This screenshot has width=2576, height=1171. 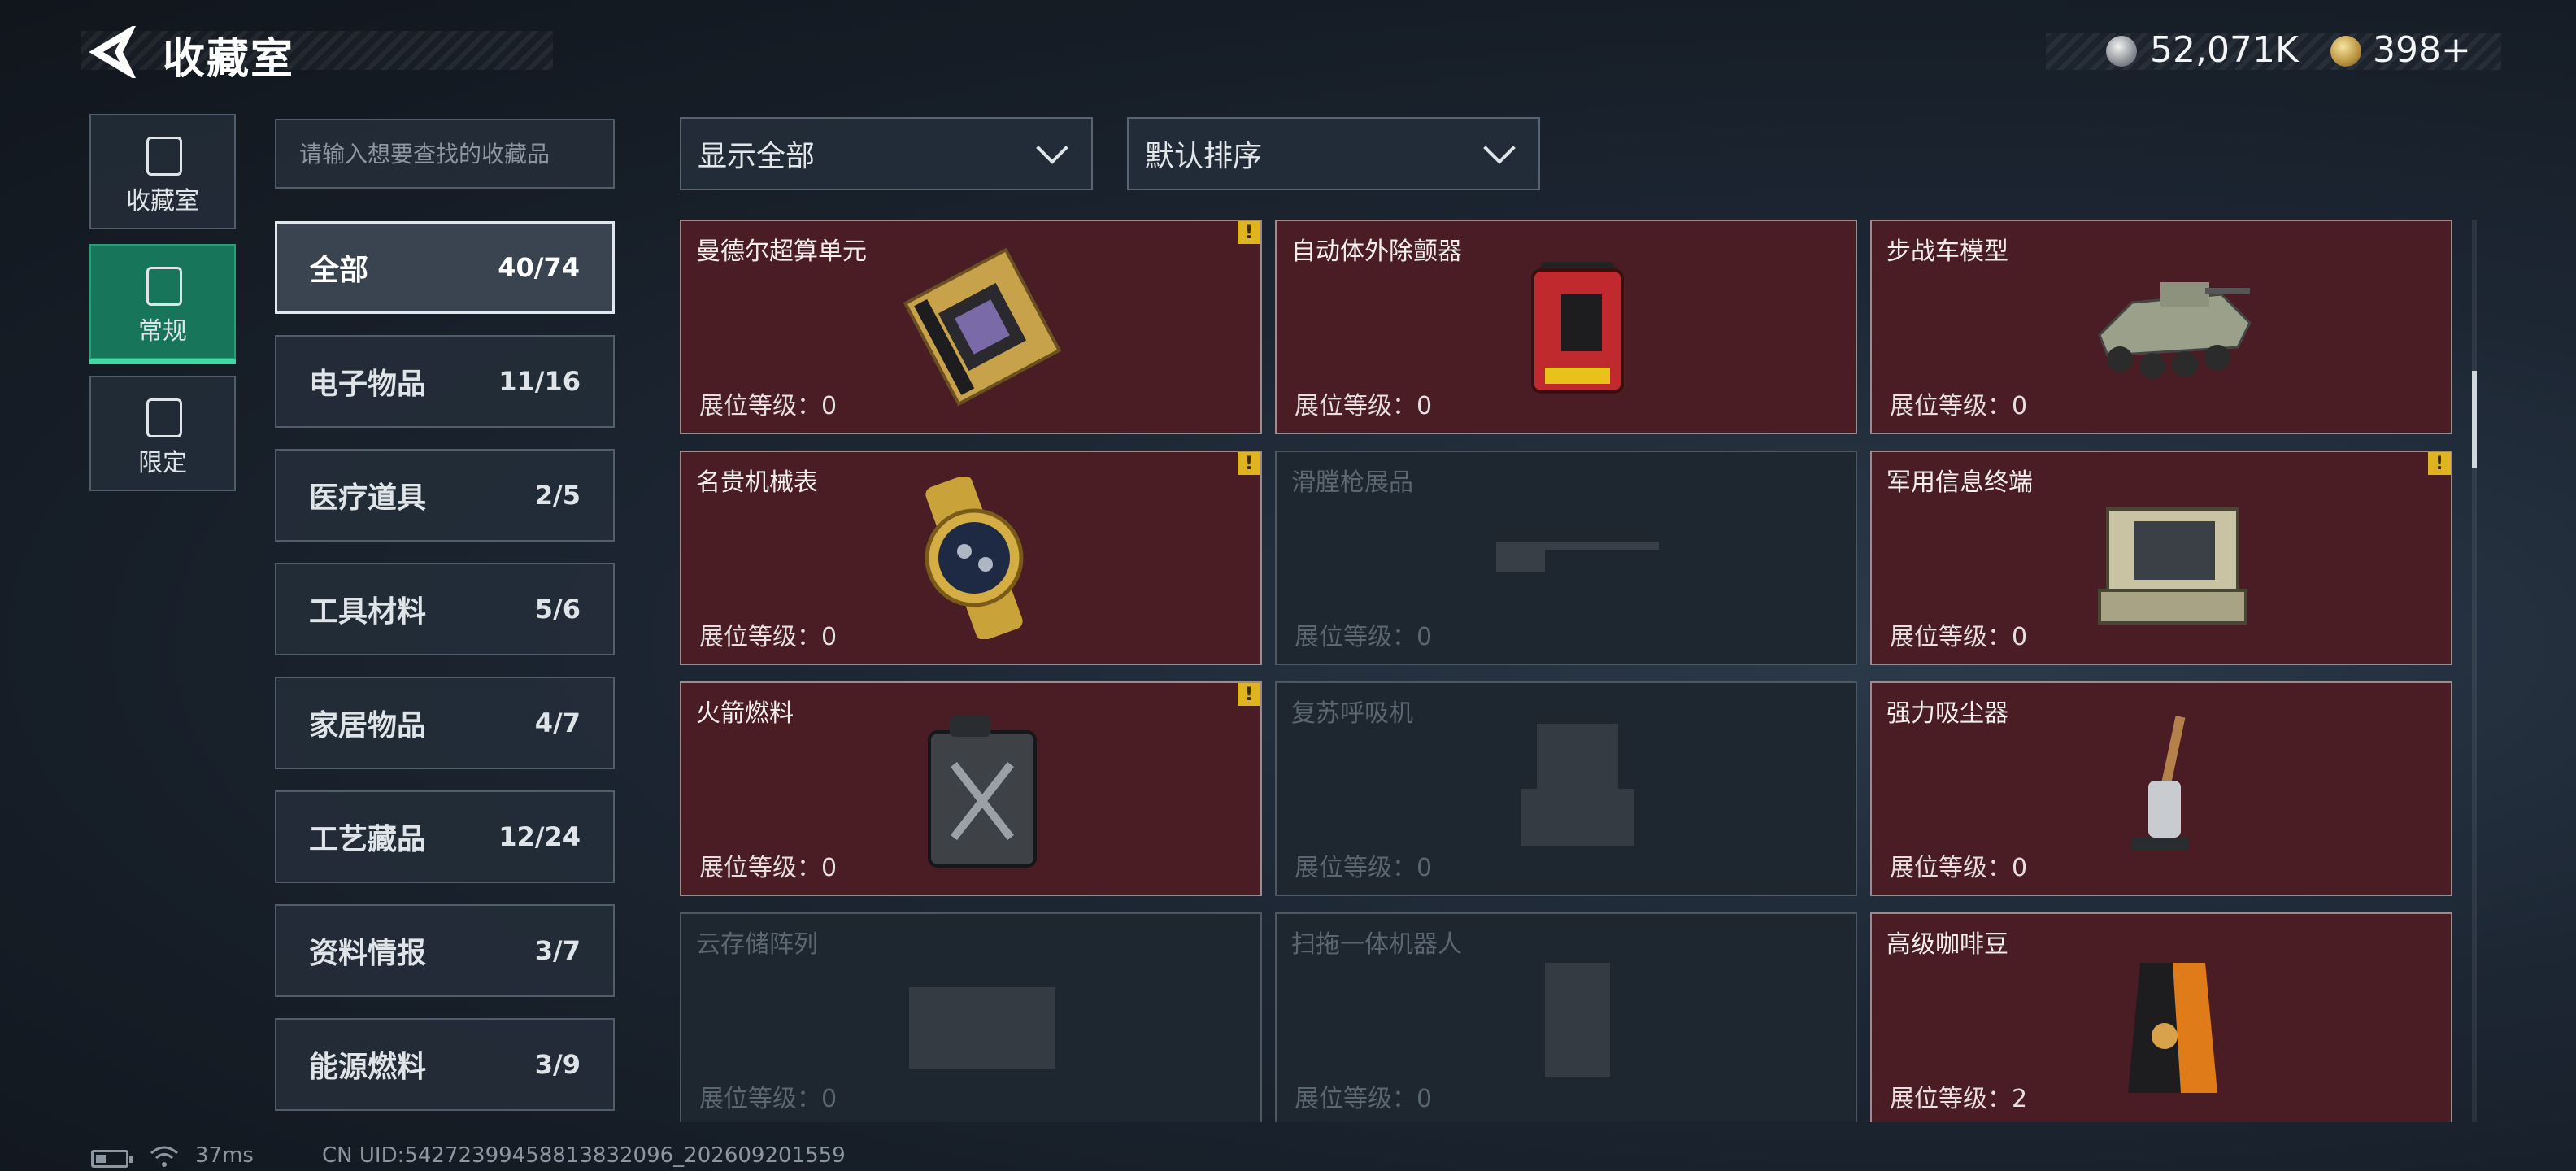 I want to click on collectible-card: 强力吸尘器展位等级：0, so click(x=2161, y=788).